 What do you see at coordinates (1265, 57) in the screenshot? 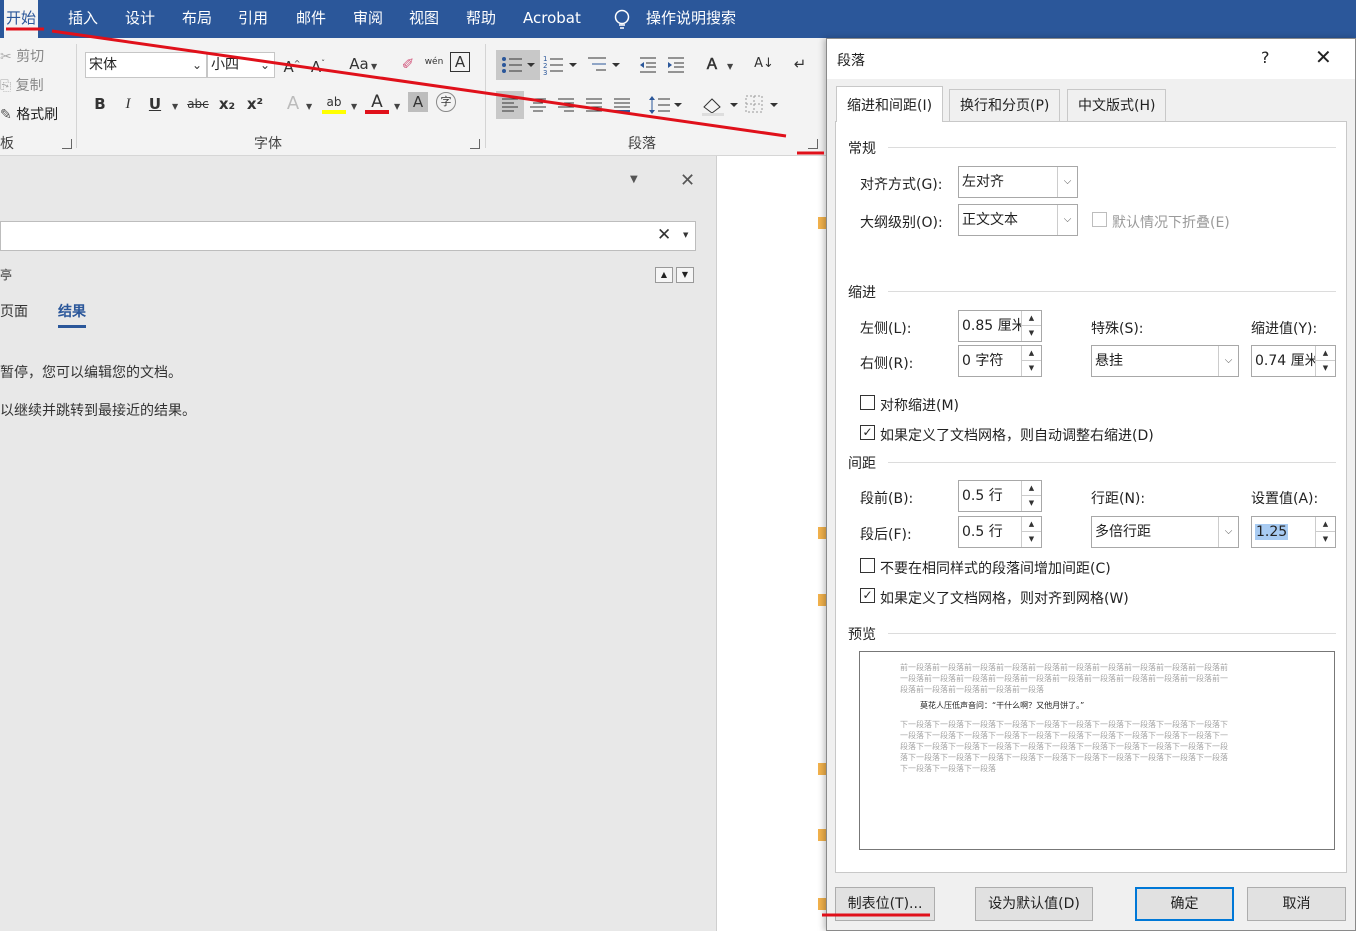
I see `help-button: ?` at bounding box center [1265, 57].